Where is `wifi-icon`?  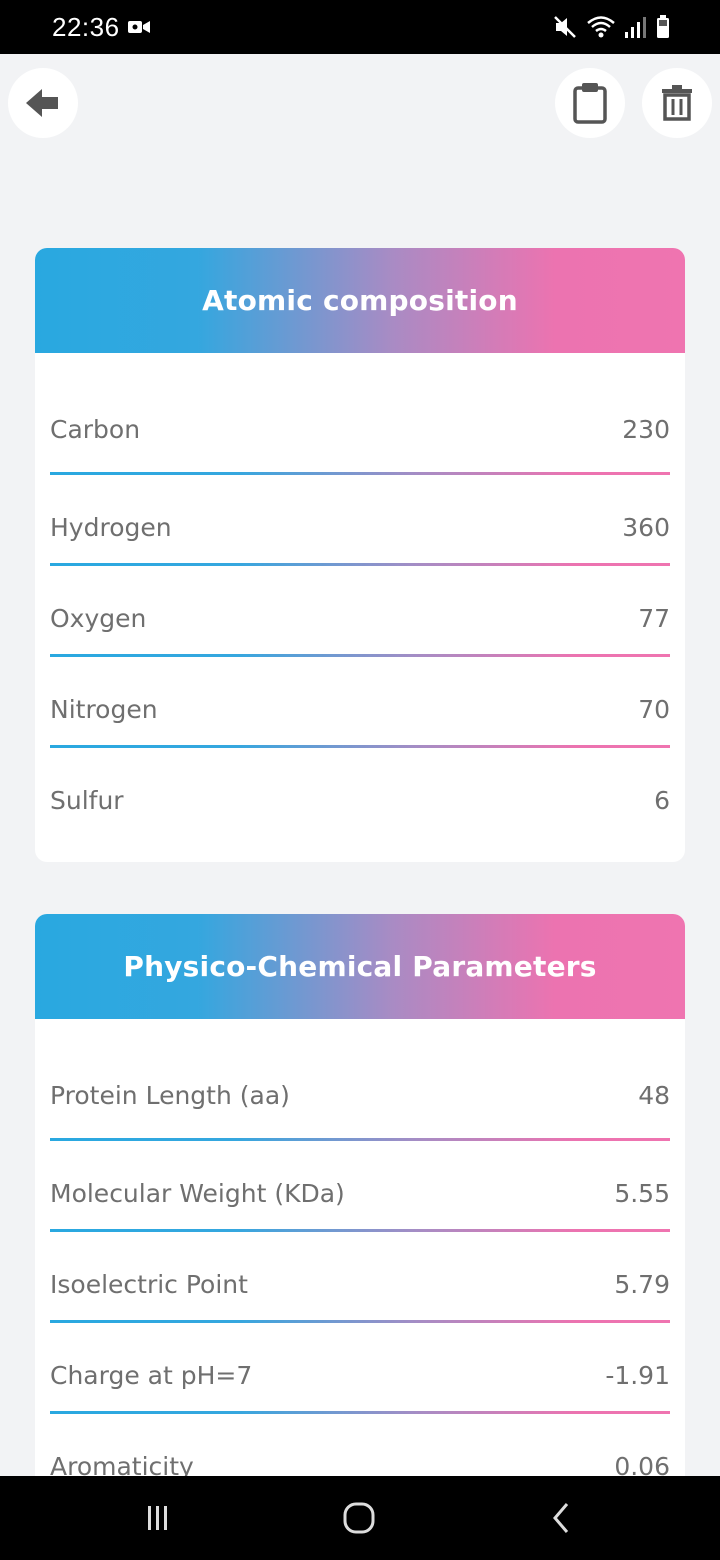 wifi-icon is located at coordinates (601, 27).